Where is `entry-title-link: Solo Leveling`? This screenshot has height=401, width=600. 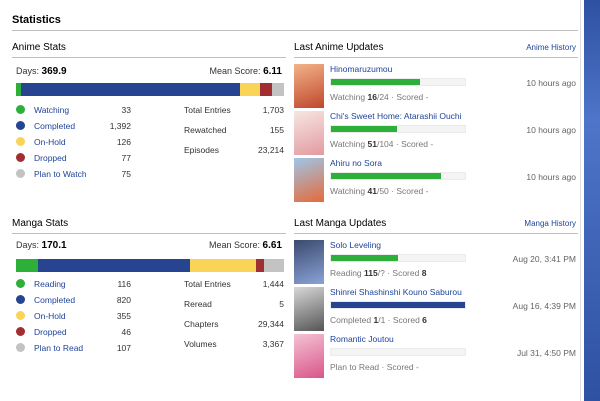
entry-title-link: Solo Leveling is located at coordinates (355, 245).